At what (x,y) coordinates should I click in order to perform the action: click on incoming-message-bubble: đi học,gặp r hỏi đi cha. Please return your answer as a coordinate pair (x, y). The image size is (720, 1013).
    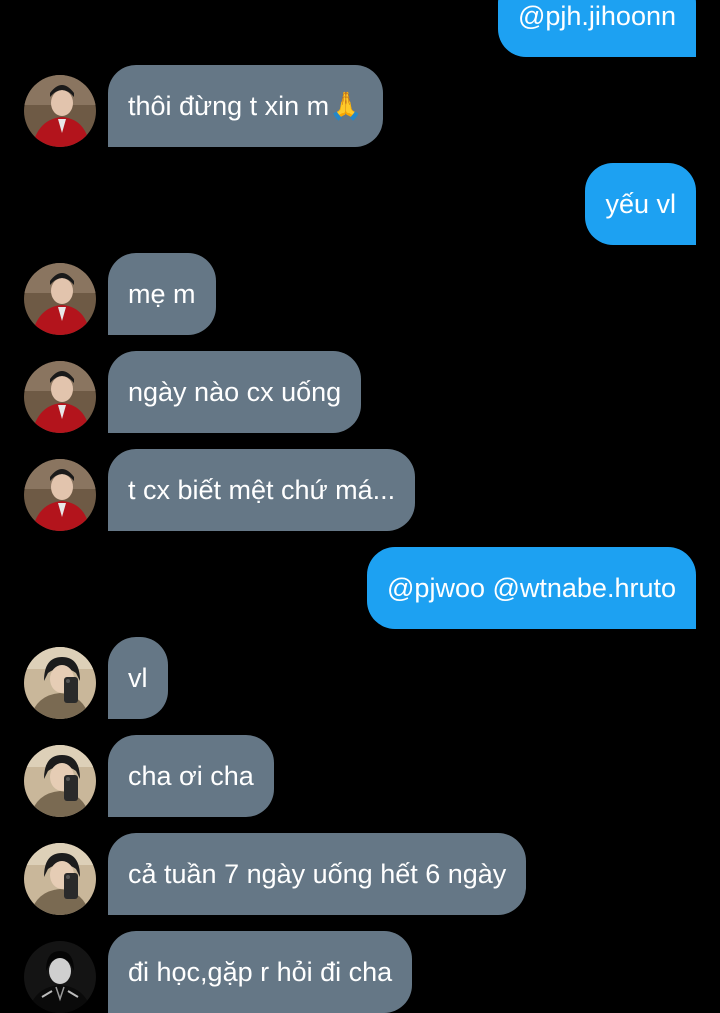
    Looking at the image, I should click on (260, 972).